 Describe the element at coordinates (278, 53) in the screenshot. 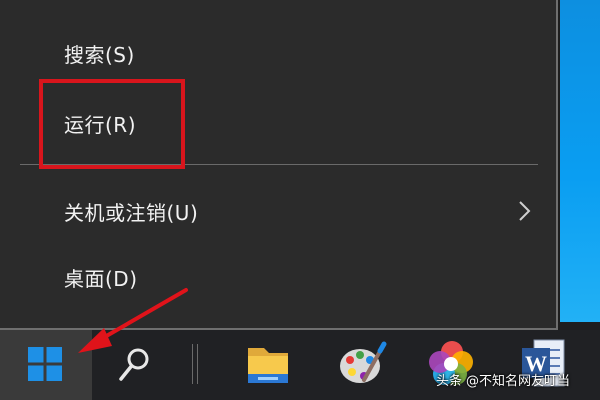

I see `menu-item-search: 搜索(S)` at that location.